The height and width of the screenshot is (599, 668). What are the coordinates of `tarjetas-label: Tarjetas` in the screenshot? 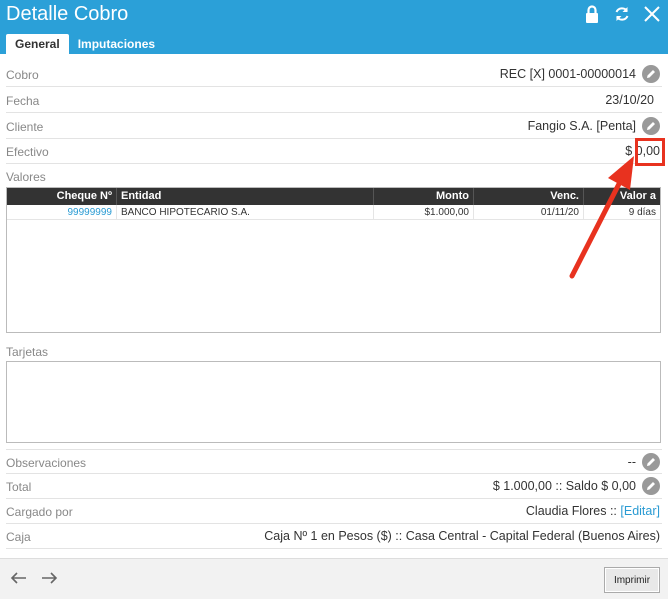 It's located at (27, 352).